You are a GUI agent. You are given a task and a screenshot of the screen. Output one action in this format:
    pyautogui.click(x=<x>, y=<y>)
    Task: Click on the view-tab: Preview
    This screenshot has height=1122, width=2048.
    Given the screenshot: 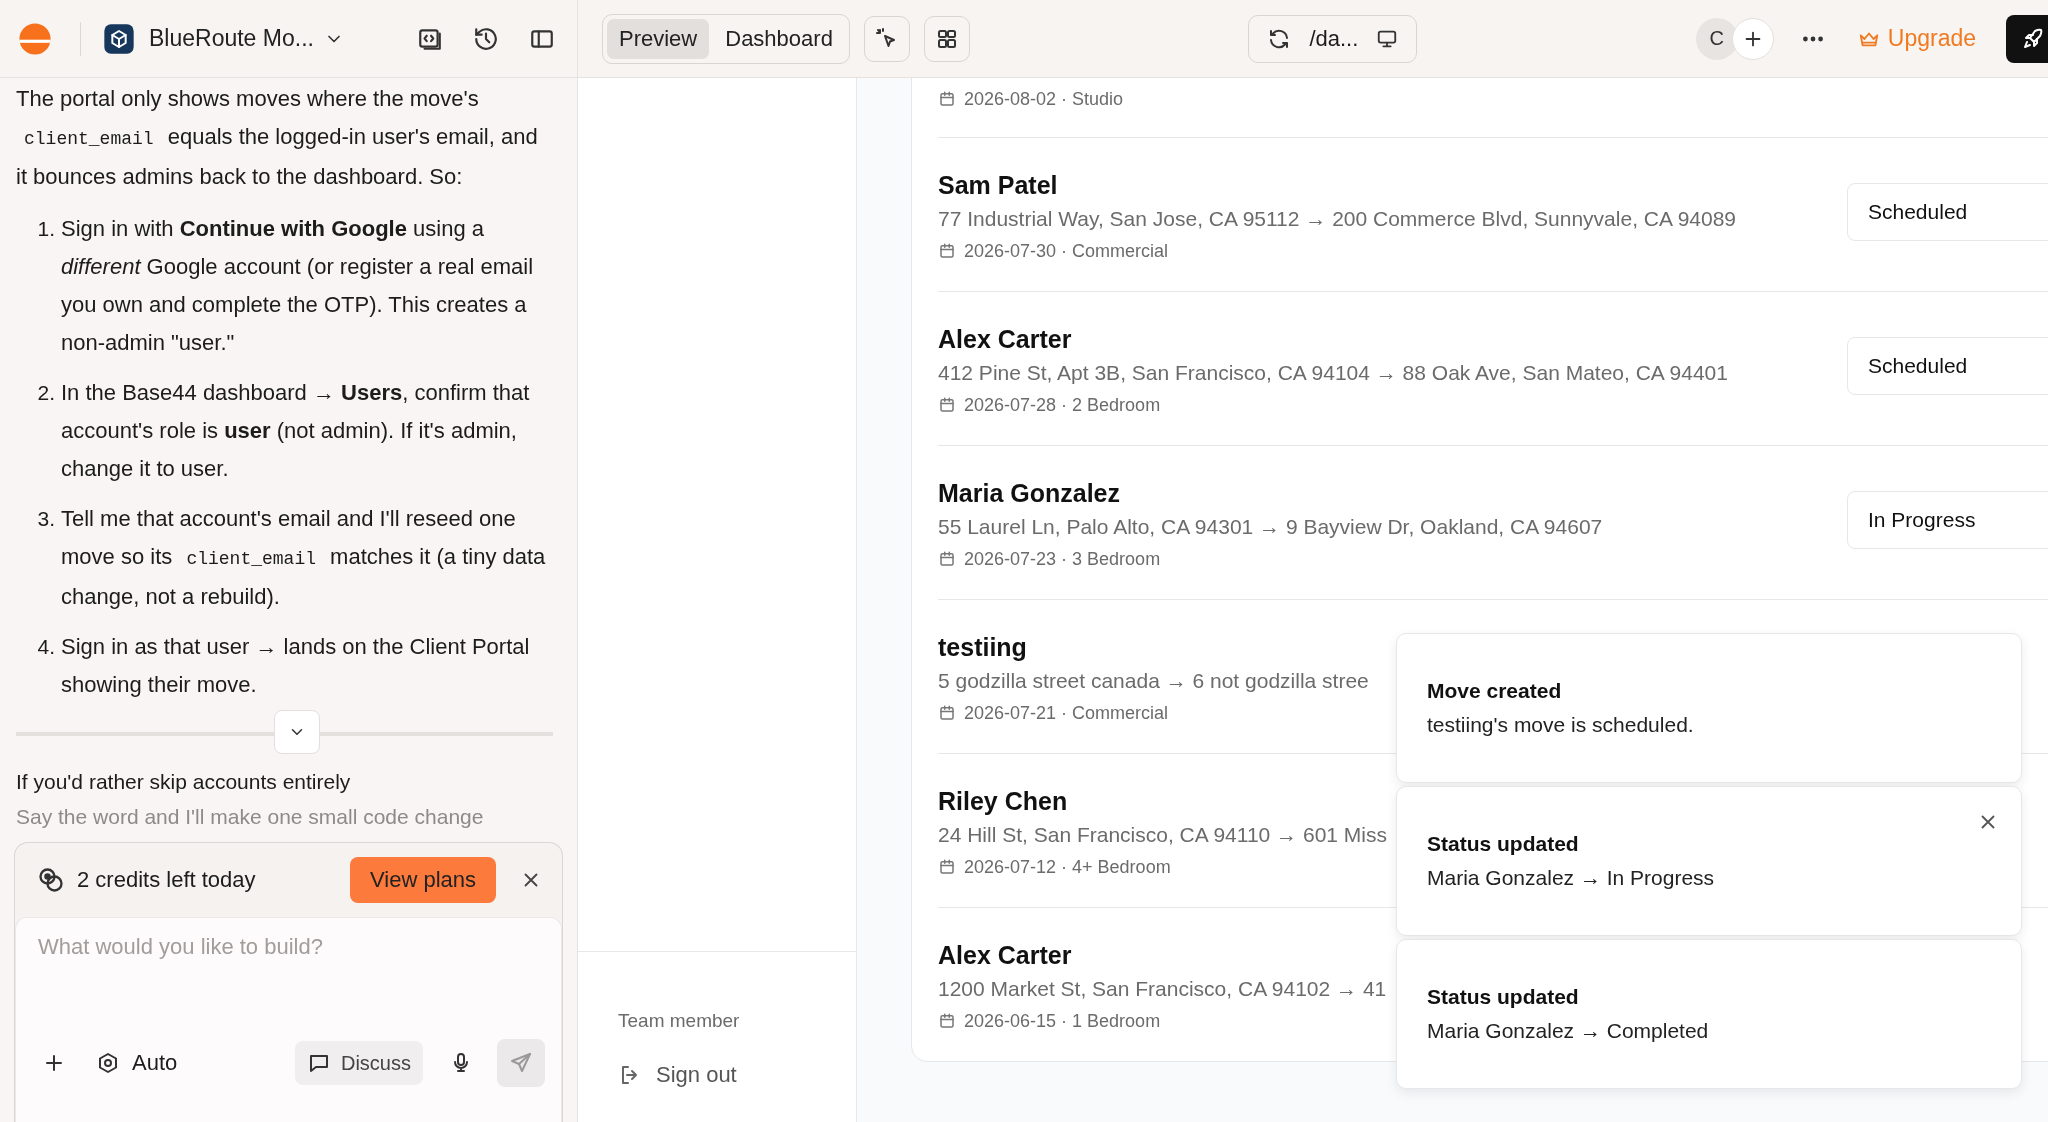 What is the action you would take?
    pyautogui.click(x=658, y=38)
    